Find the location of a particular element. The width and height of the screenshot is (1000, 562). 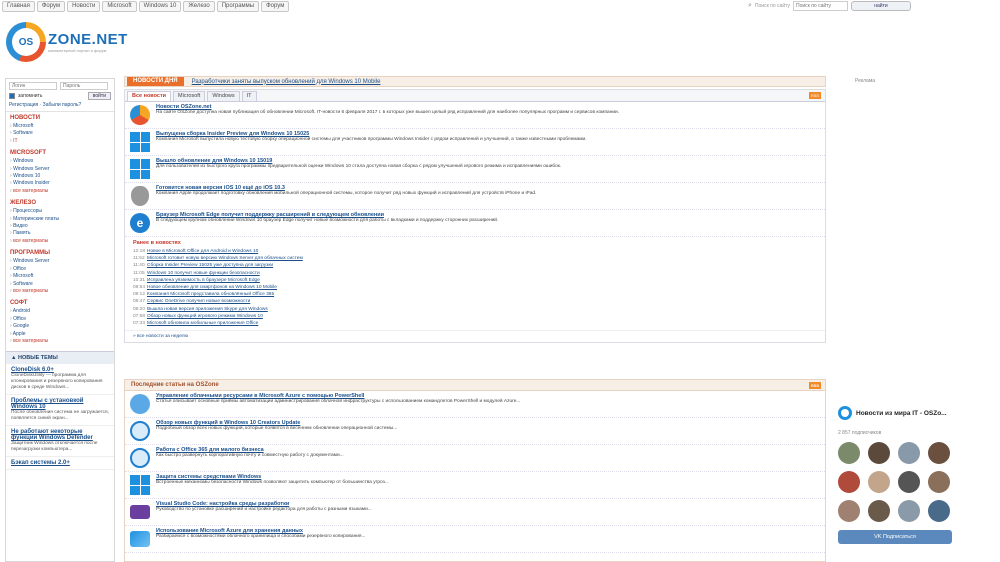

search-button: найти is located at coordinates (880, 6).